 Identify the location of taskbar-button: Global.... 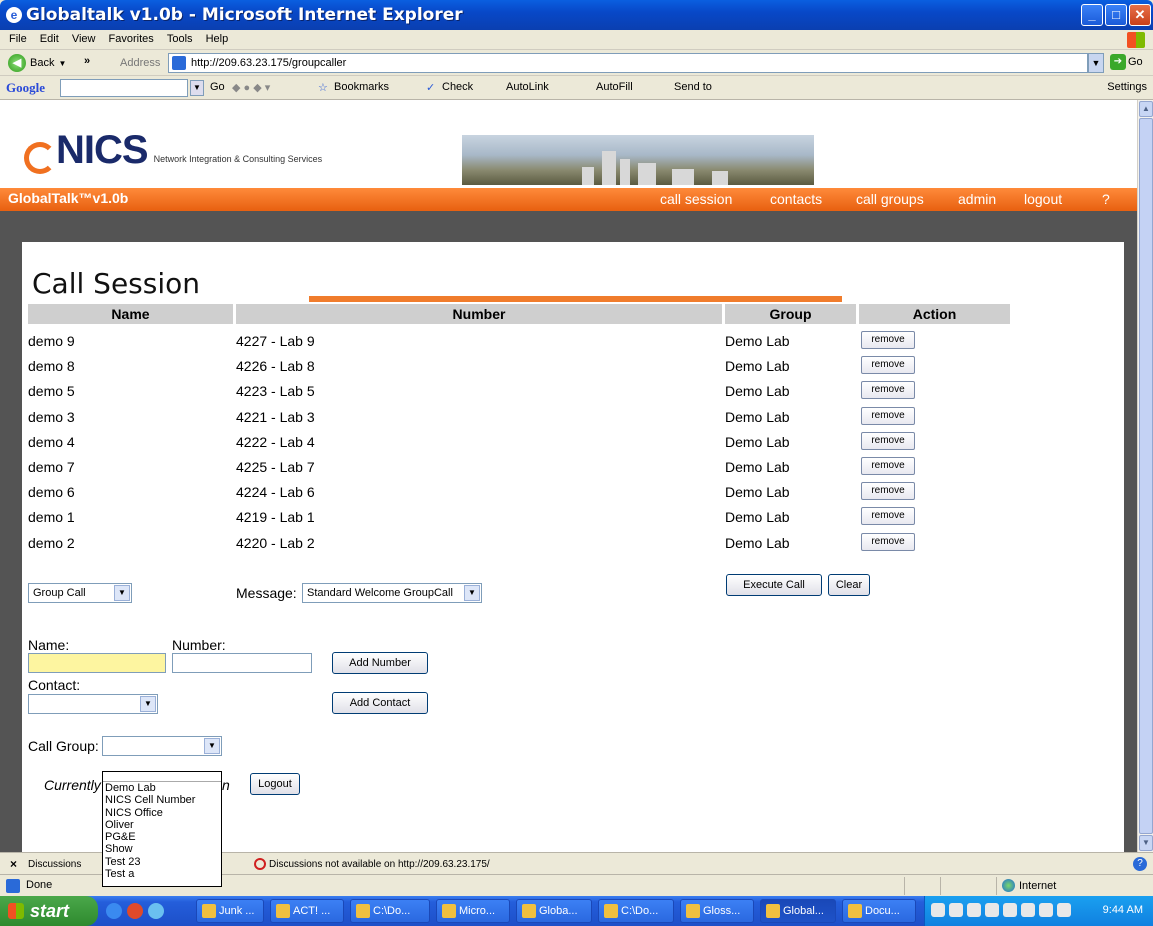
(798, 911).